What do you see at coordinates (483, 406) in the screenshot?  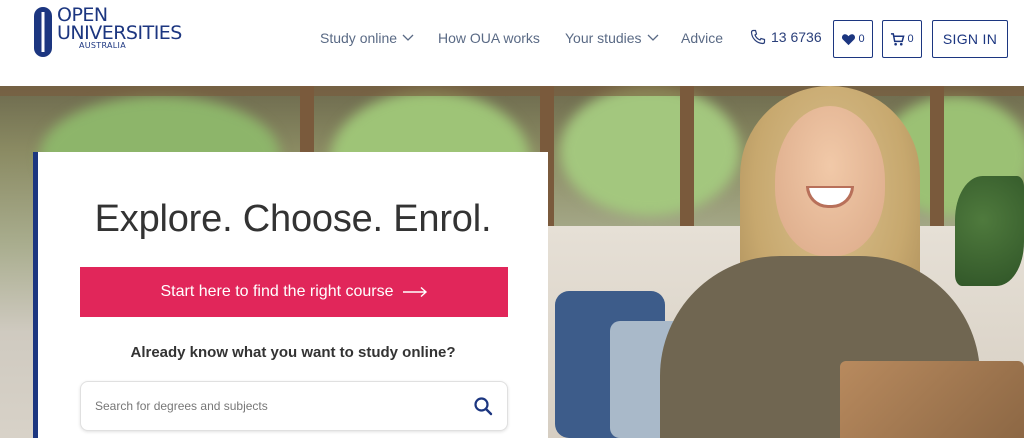 I see `search-icon` at bounding box center [483, 406].